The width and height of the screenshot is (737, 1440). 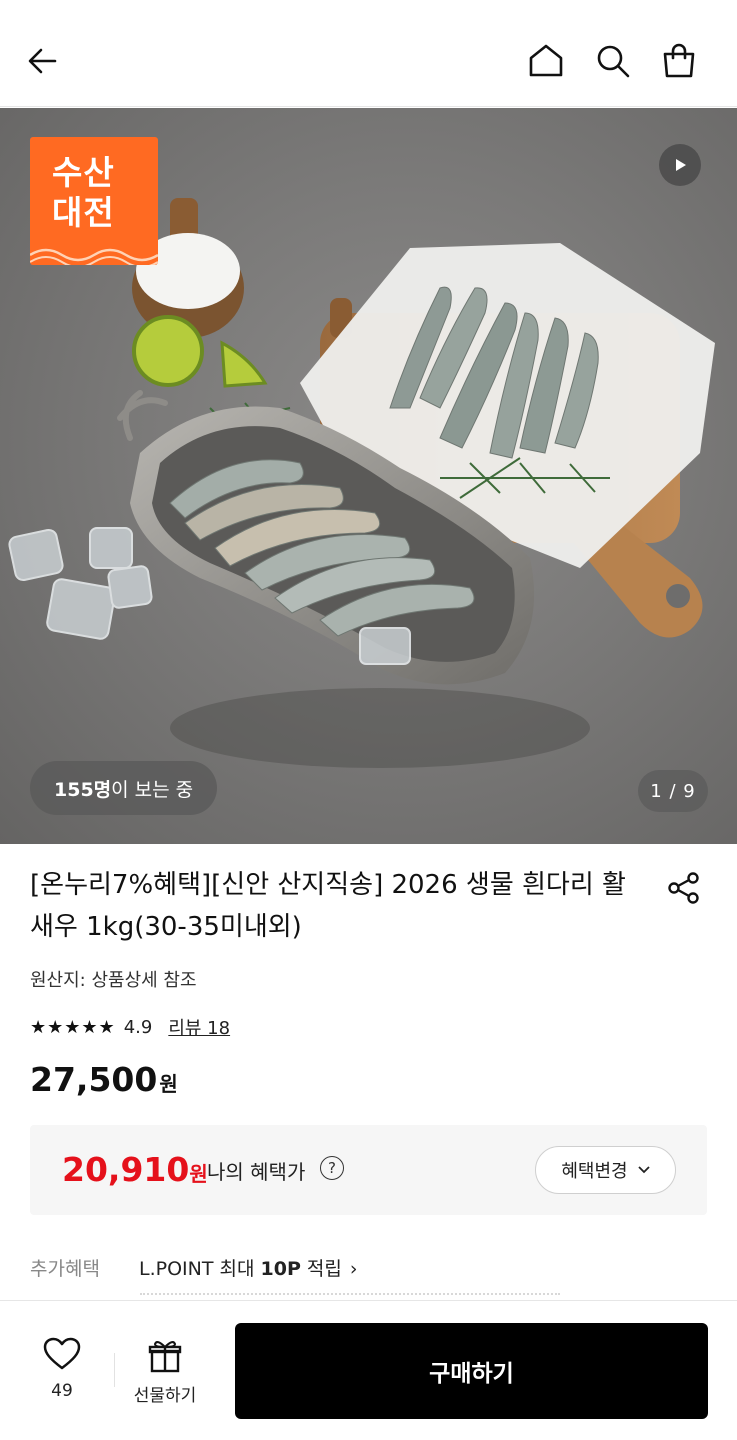 I want to click on original-price-unit: 원, so click(x=168, y=1084).